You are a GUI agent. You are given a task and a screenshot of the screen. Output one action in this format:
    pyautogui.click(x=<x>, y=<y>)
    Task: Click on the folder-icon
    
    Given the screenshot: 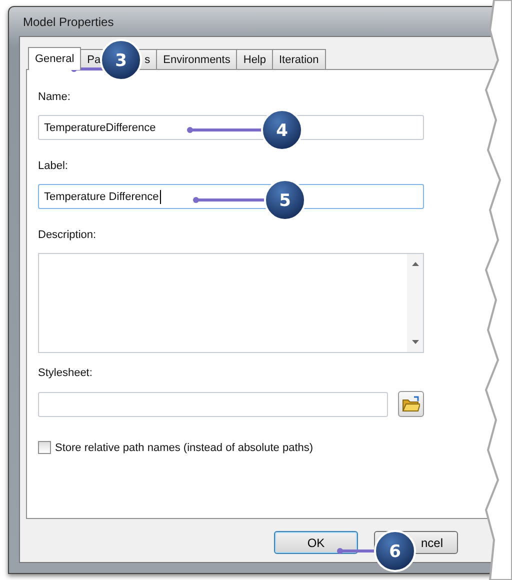 What is the action you would take?
    pyautogui.click(x=411, y=404)
    